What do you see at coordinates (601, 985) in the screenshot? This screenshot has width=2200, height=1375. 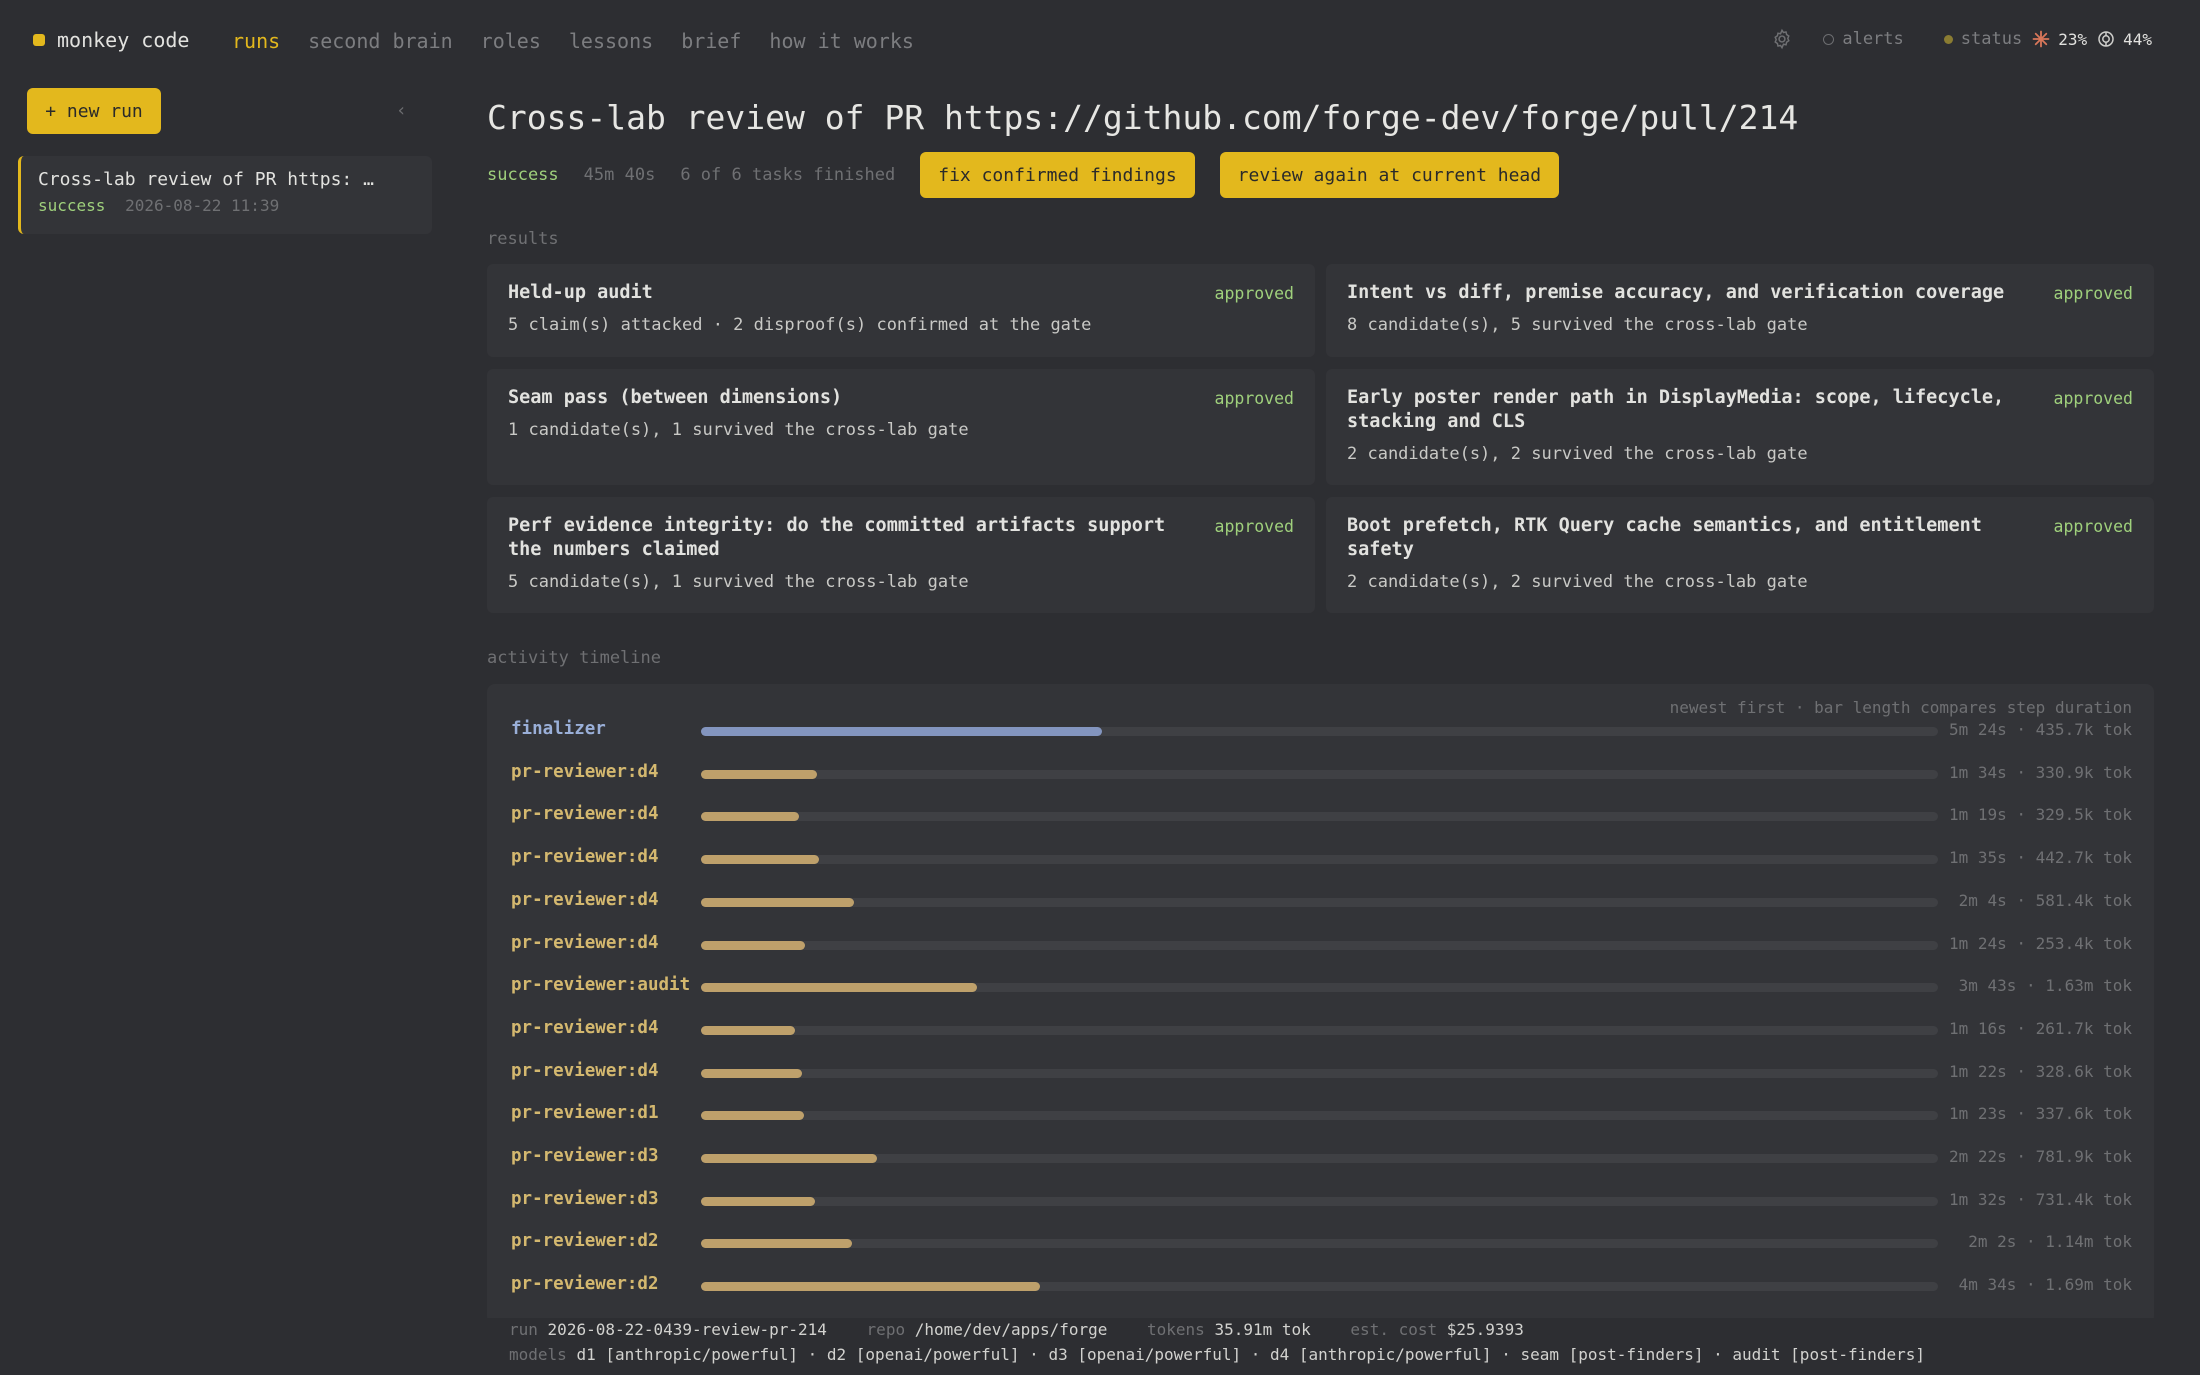 I see `timeline-step-name: pr-reviewer:audit` at bounding box center [601, 985].